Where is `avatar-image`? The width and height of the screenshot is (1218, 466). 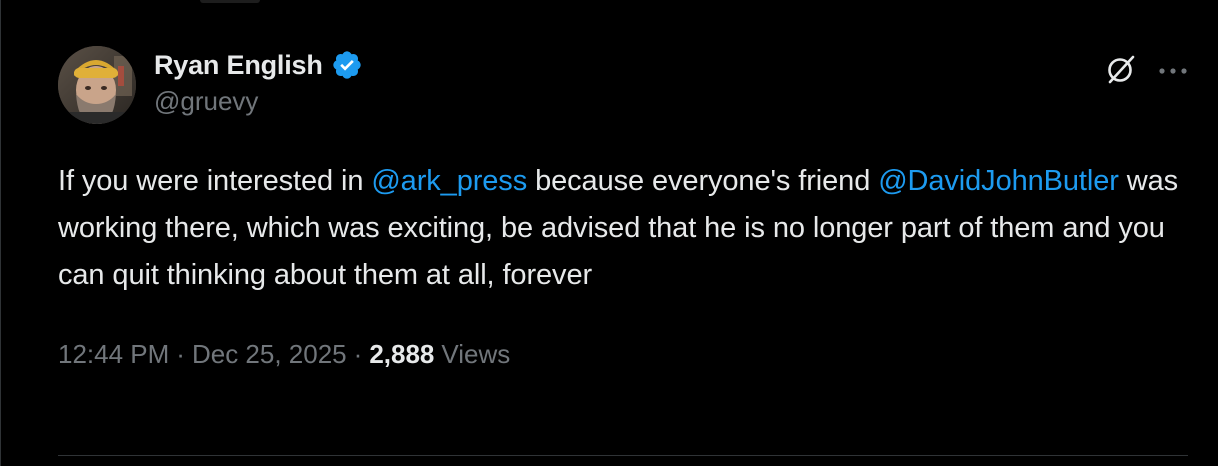 avatar-image is located at coordinates (97, 85).